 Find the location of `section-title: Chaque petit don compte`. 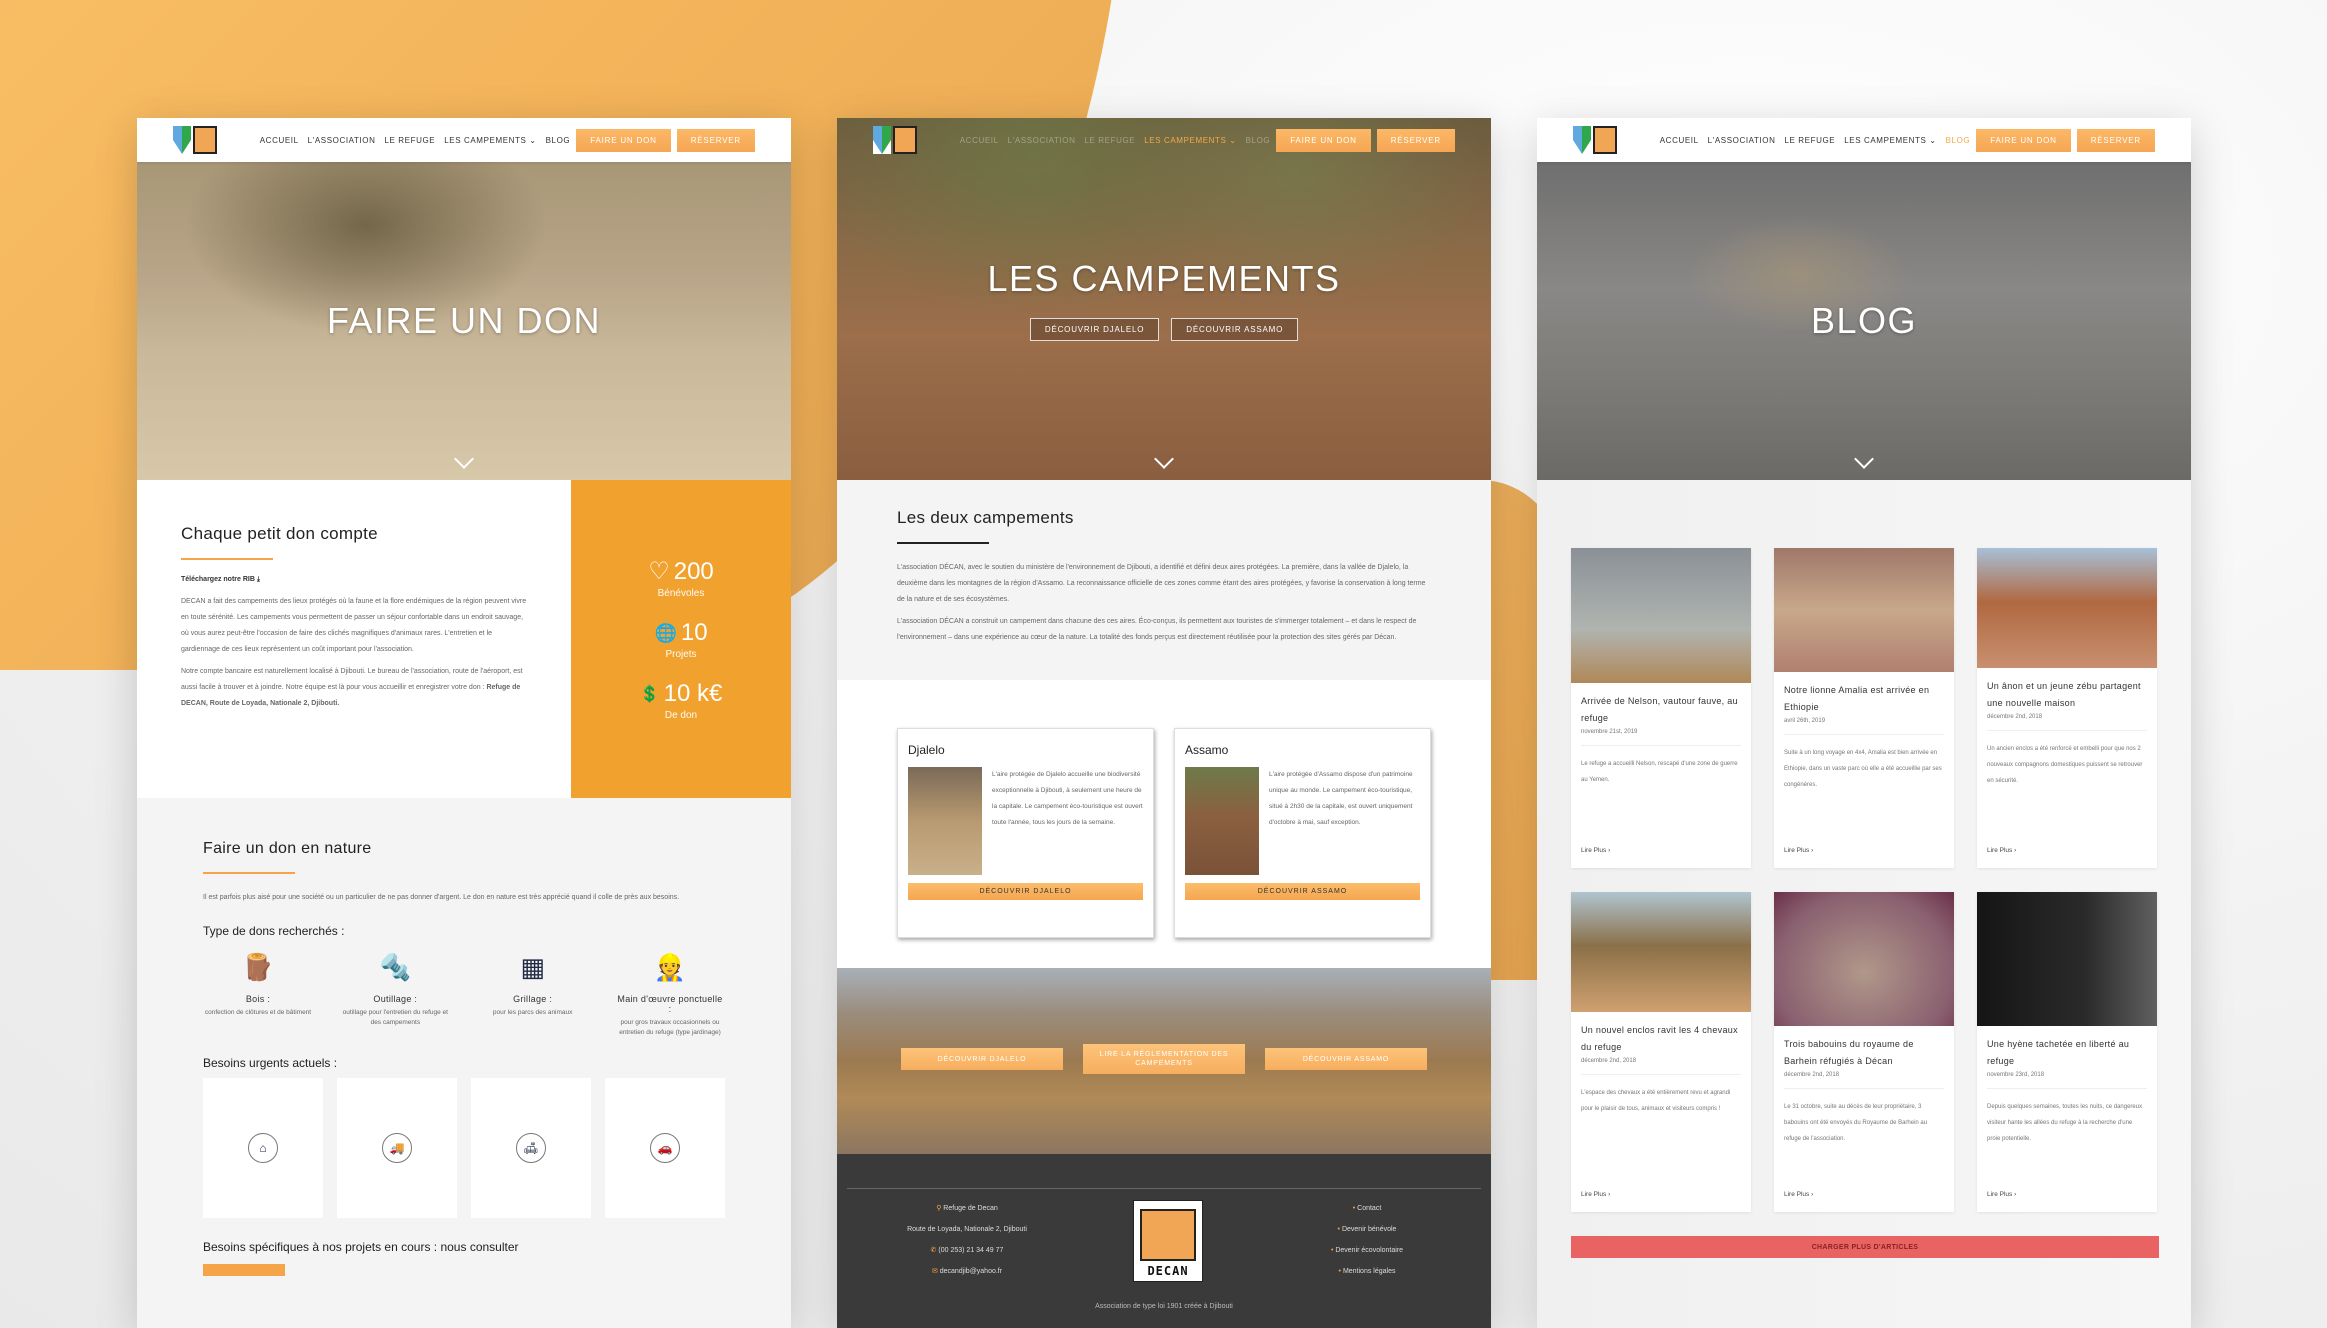

section-title: Chaque petit don compte is located at coordinates (279, 533).